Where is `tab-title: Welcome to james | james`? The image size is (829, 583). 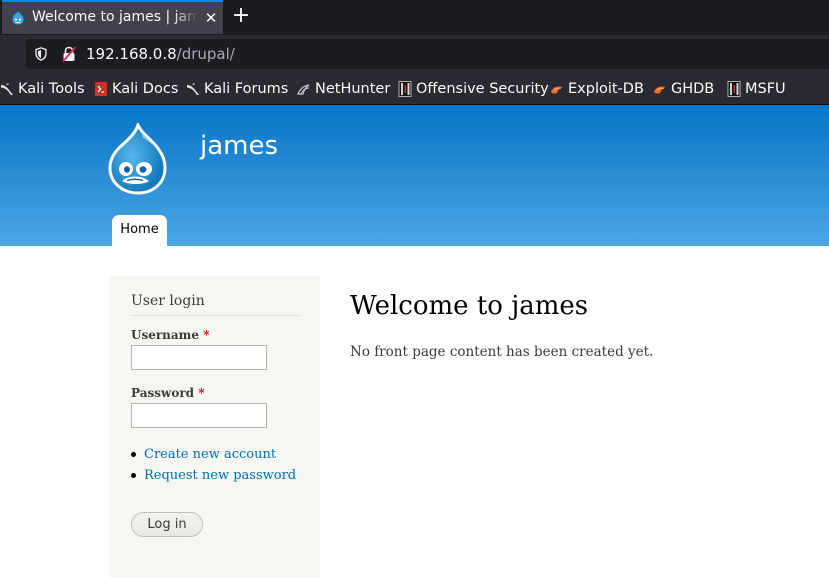
tab-title: Welcome to james | james is located at coordinates (115, 17).